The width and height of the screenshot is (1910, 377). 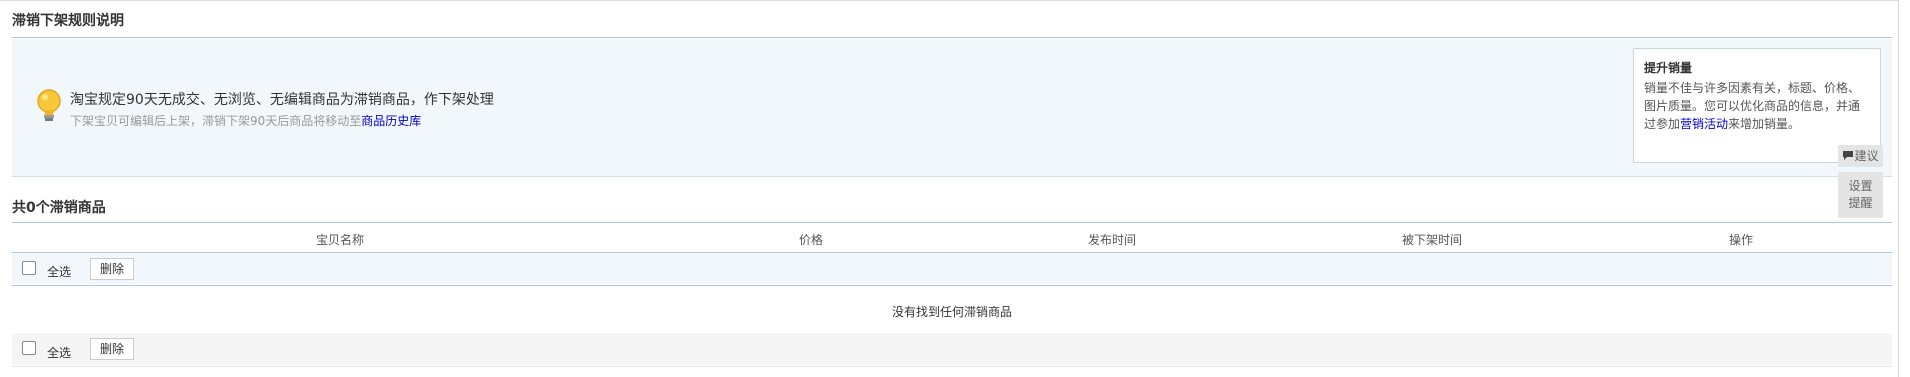 What do you see at coordinates (29, 348) in the screenshot?
I see `select-all-checkbox-bottom` at bounding box center [29, 348].